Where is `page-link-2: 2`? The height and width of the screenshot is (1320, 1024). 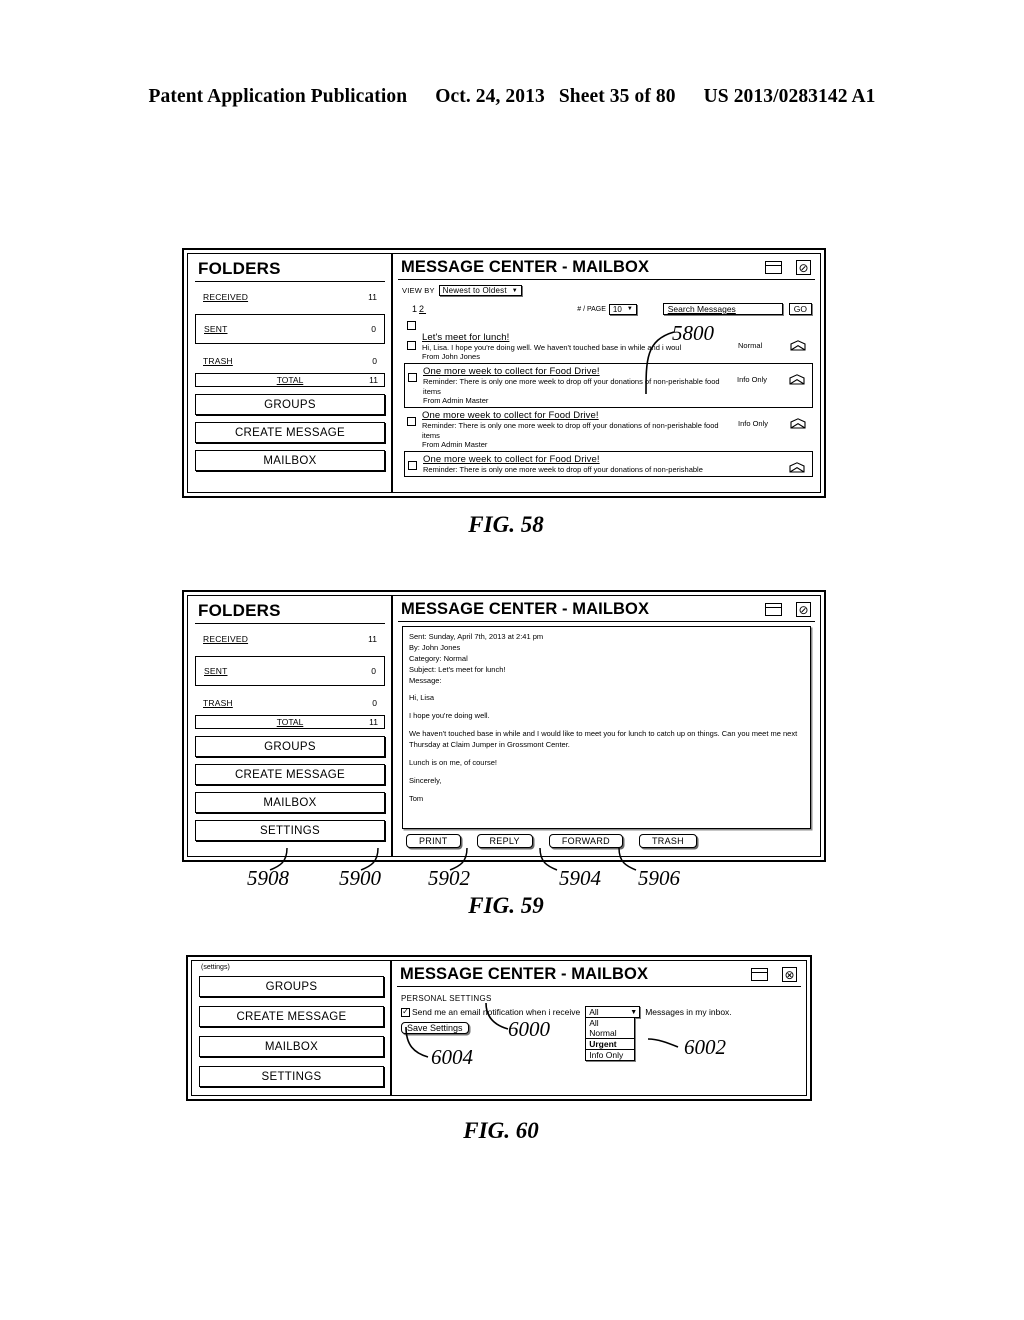
page-link-2: 2 is located at coordinates (422, 309).